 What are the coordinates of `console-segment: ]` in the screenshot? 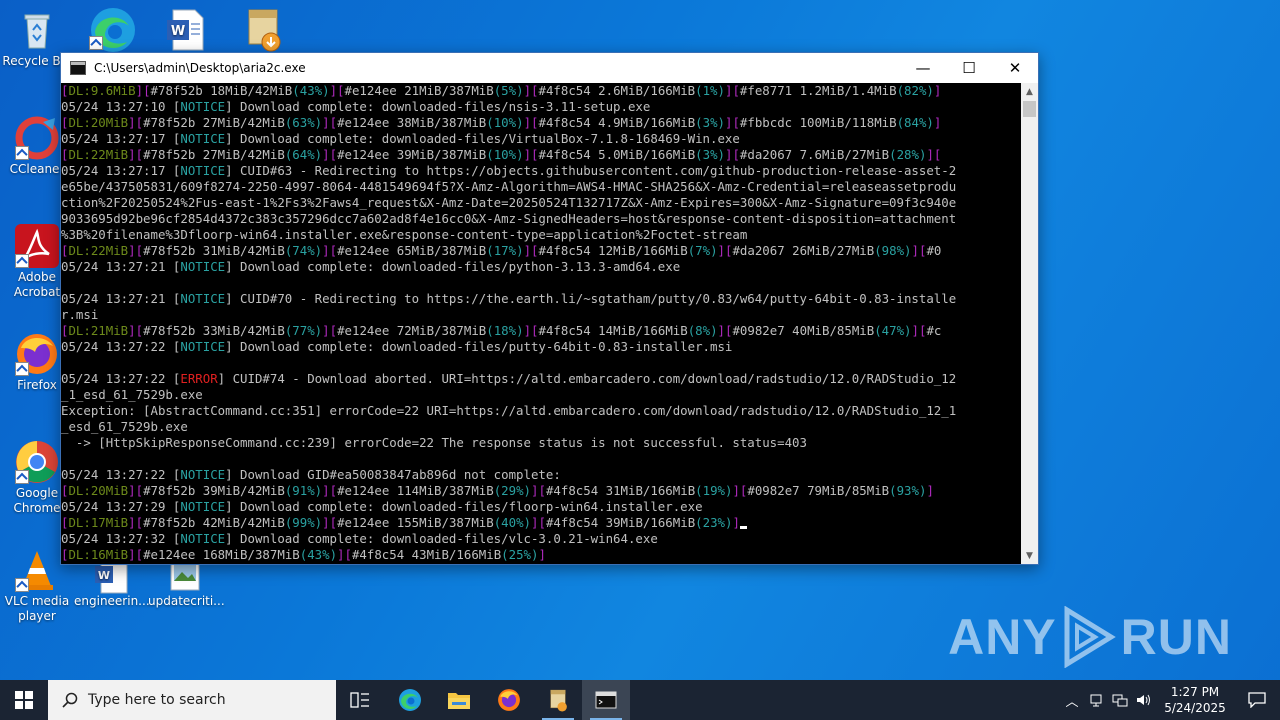 It's located at (937, 122).